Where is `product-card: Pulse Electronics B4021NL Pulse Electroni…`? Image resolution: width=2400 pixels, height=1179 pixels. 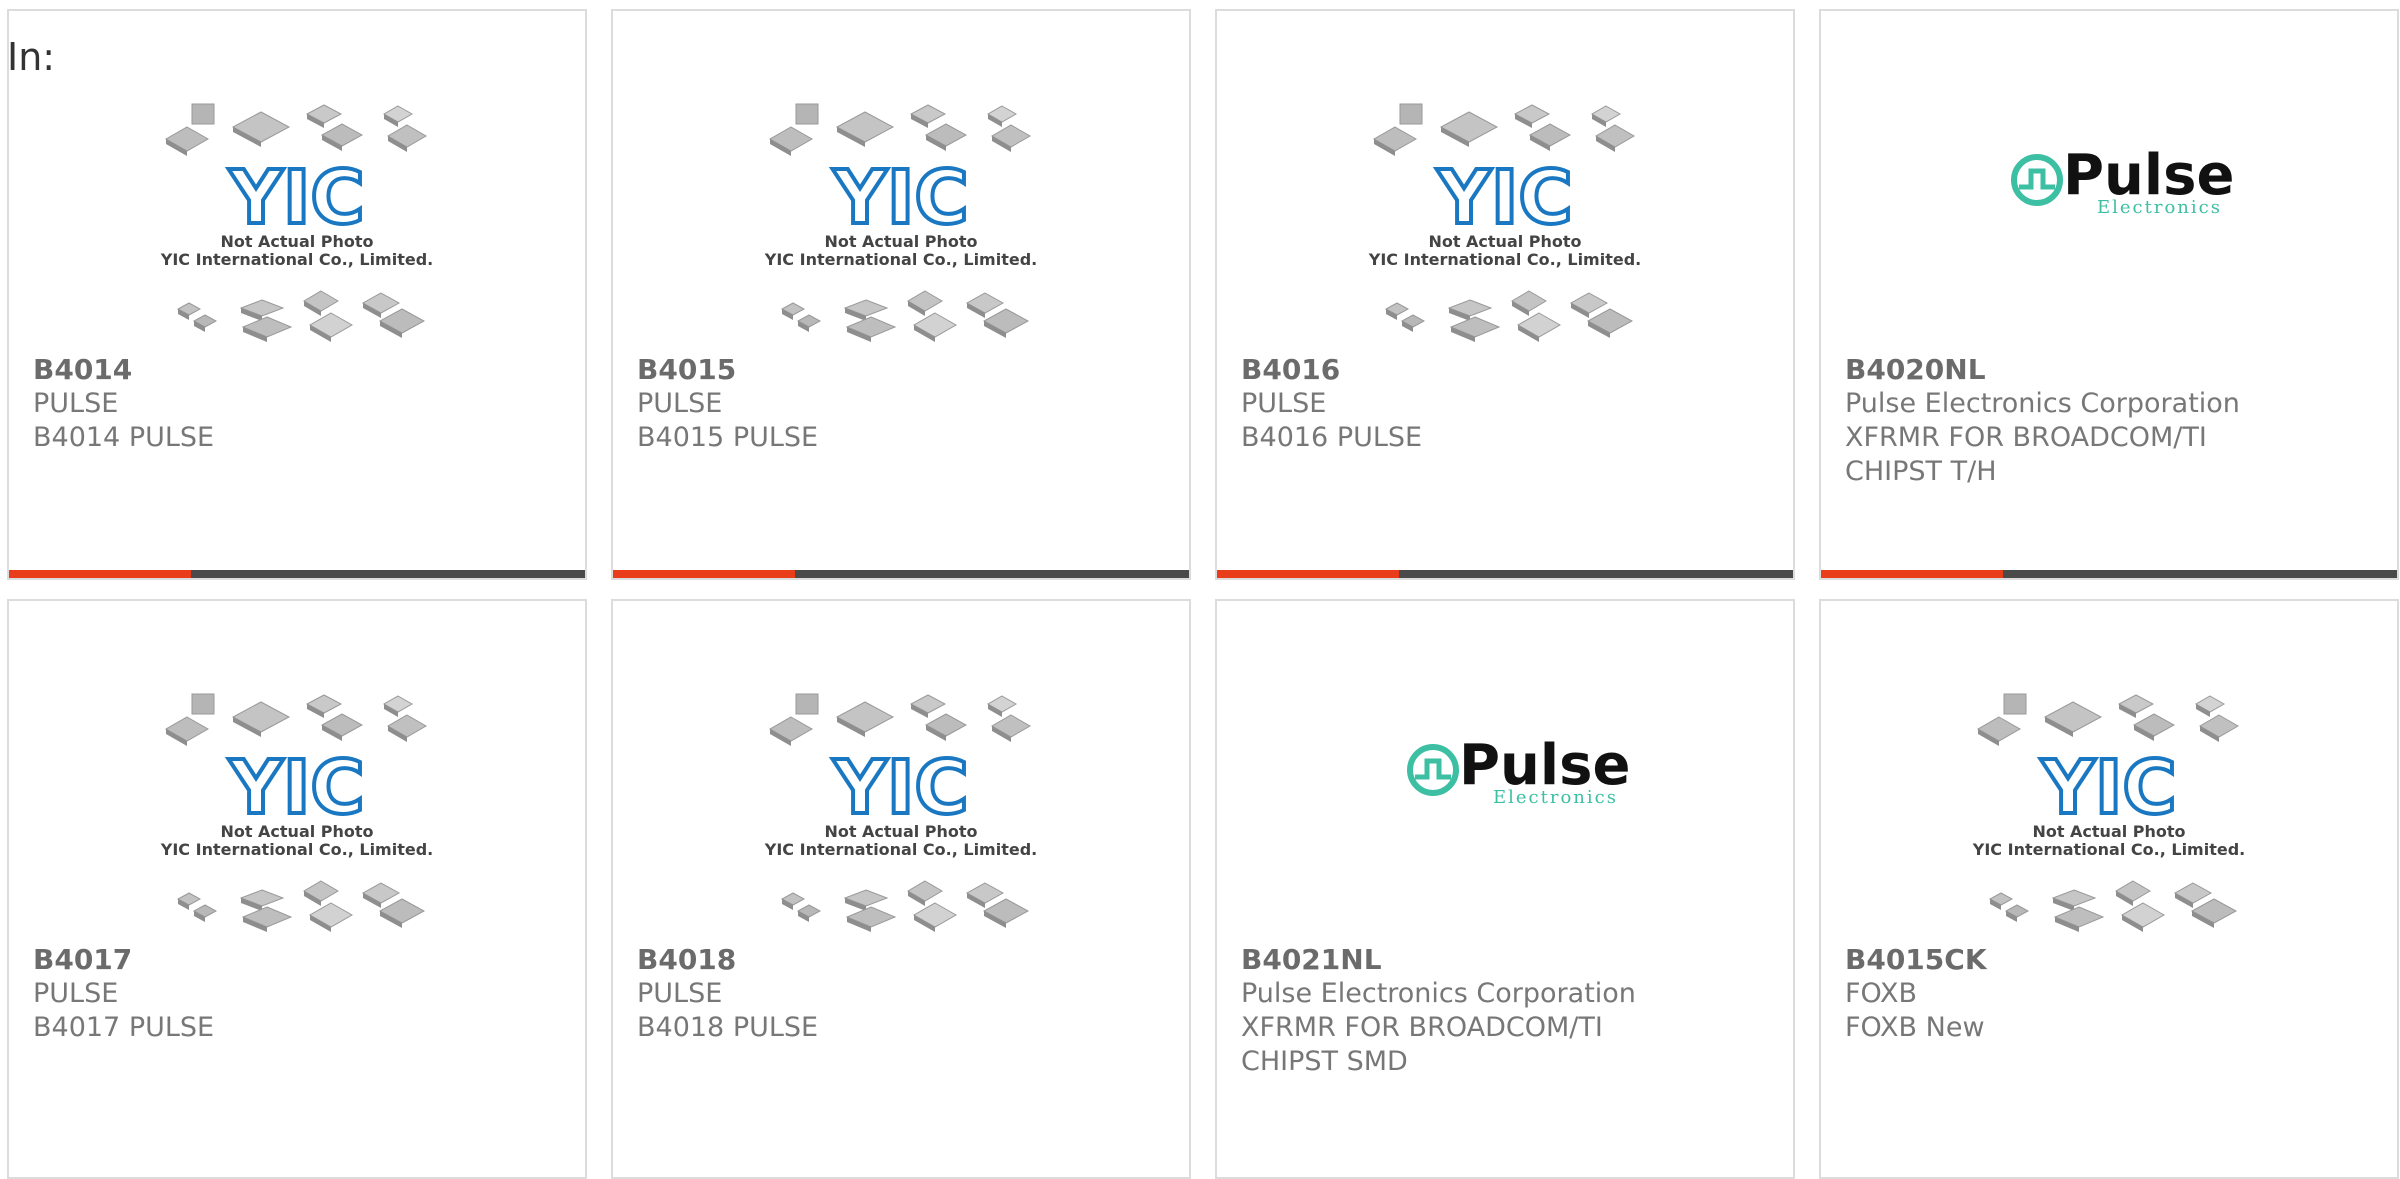
product-card: Pulse Electronics B4021NL Pulse Electroni… is located at coordinates (1505, 889).